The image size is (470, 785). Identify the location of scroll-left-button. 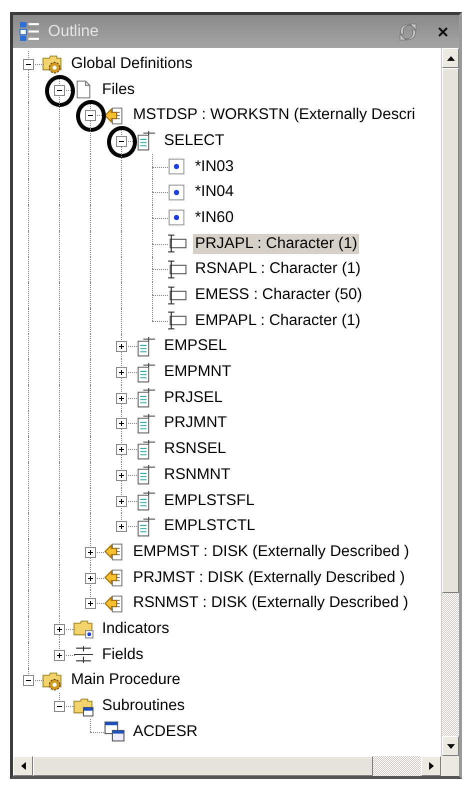
(23, 766).